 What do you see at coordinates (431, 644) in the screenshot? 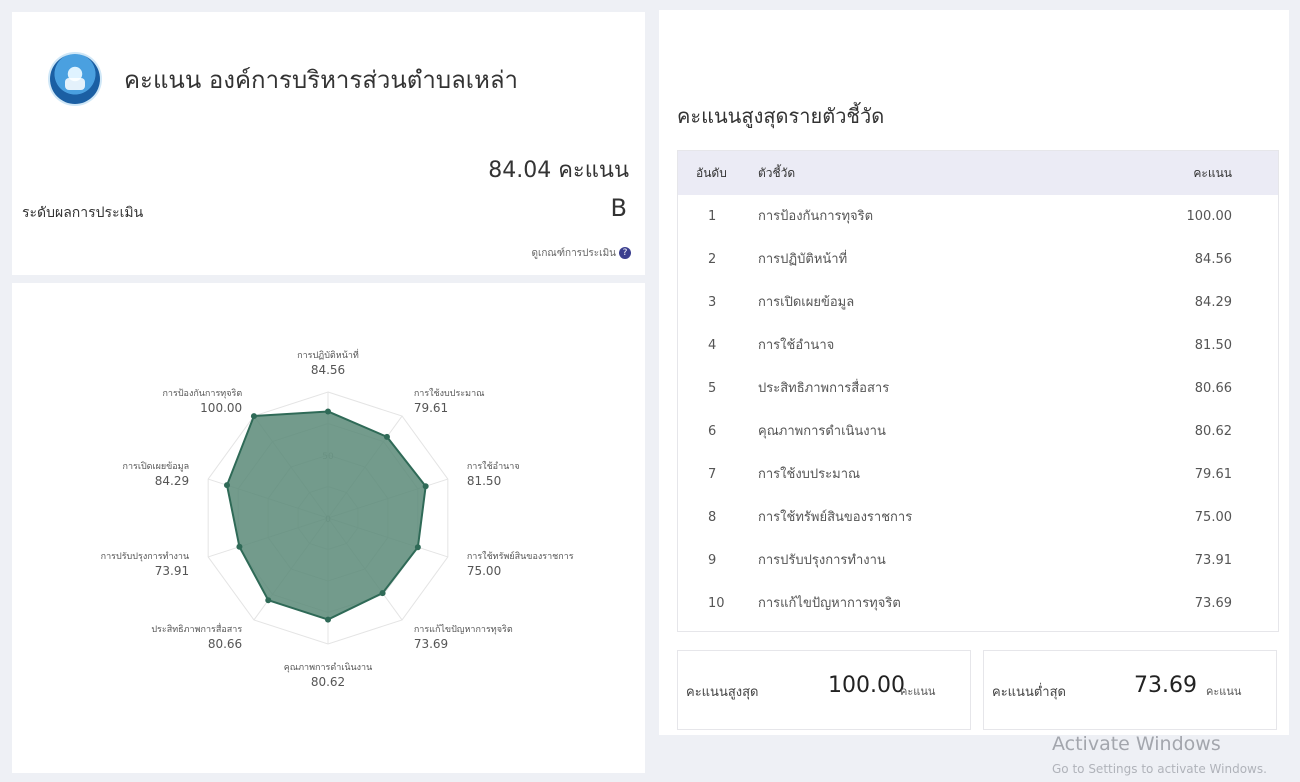
I see `radar-value-label: 73.69` at bounding box center [431, 644].